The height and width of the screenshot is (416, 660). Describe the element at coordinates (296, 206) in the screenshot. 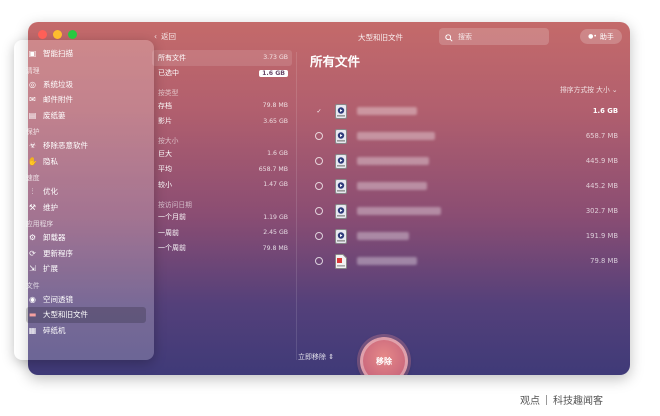

I see `panel-divider` at that location.